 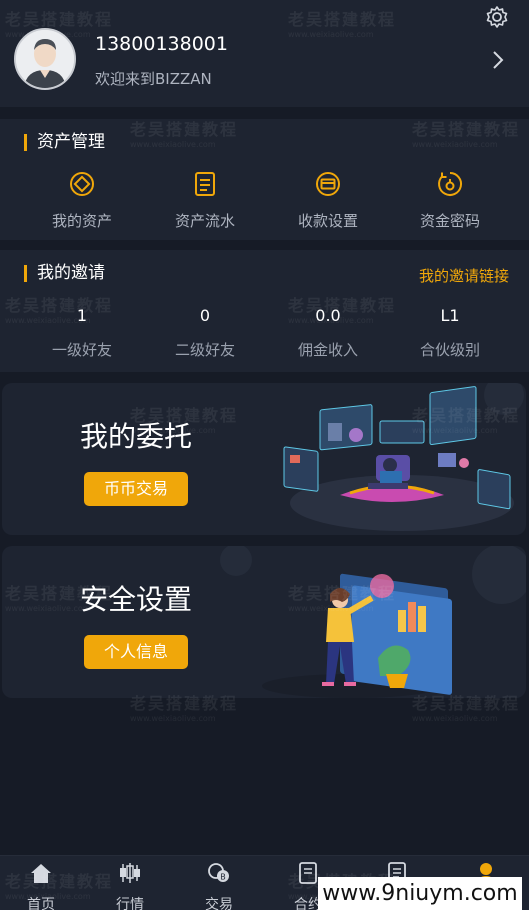 I want to click on item-label: 资金密码, so click(x=449, y=221).